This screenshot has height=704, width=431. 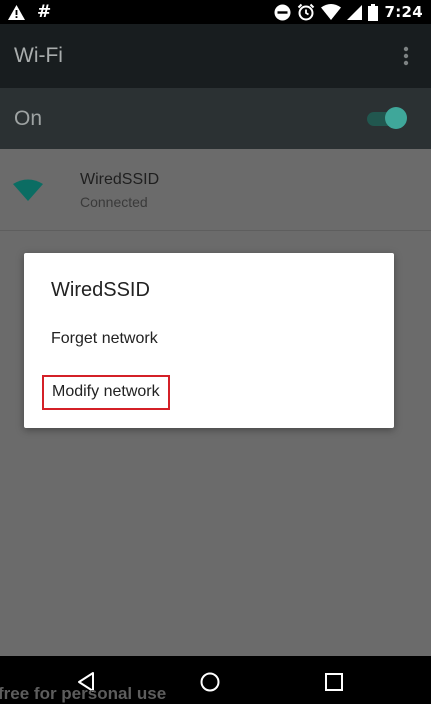 I want to click on status-bar: # 7:24, so click(x=215, y=12).